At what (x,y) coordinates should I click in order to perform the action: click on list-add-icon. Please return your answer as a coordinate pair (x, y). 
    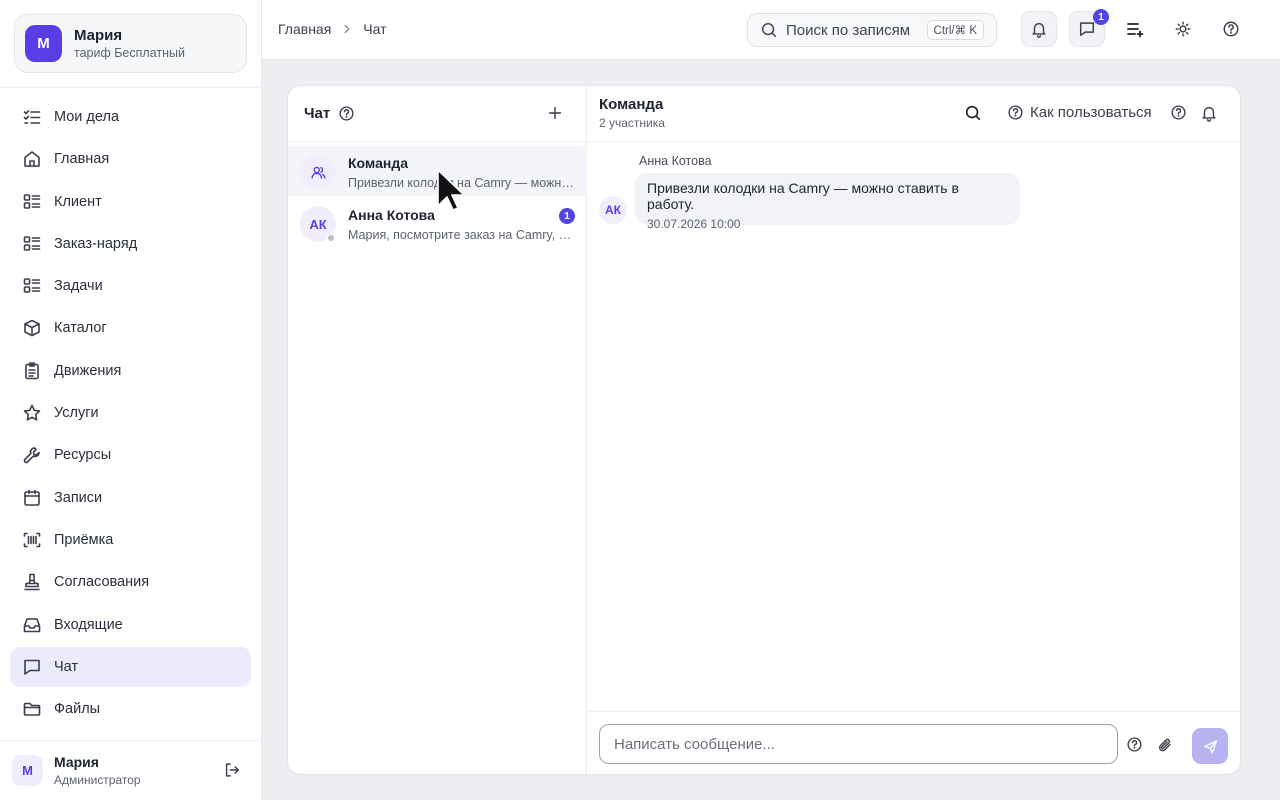
    Looking at the image, I should click on (1135, 29).